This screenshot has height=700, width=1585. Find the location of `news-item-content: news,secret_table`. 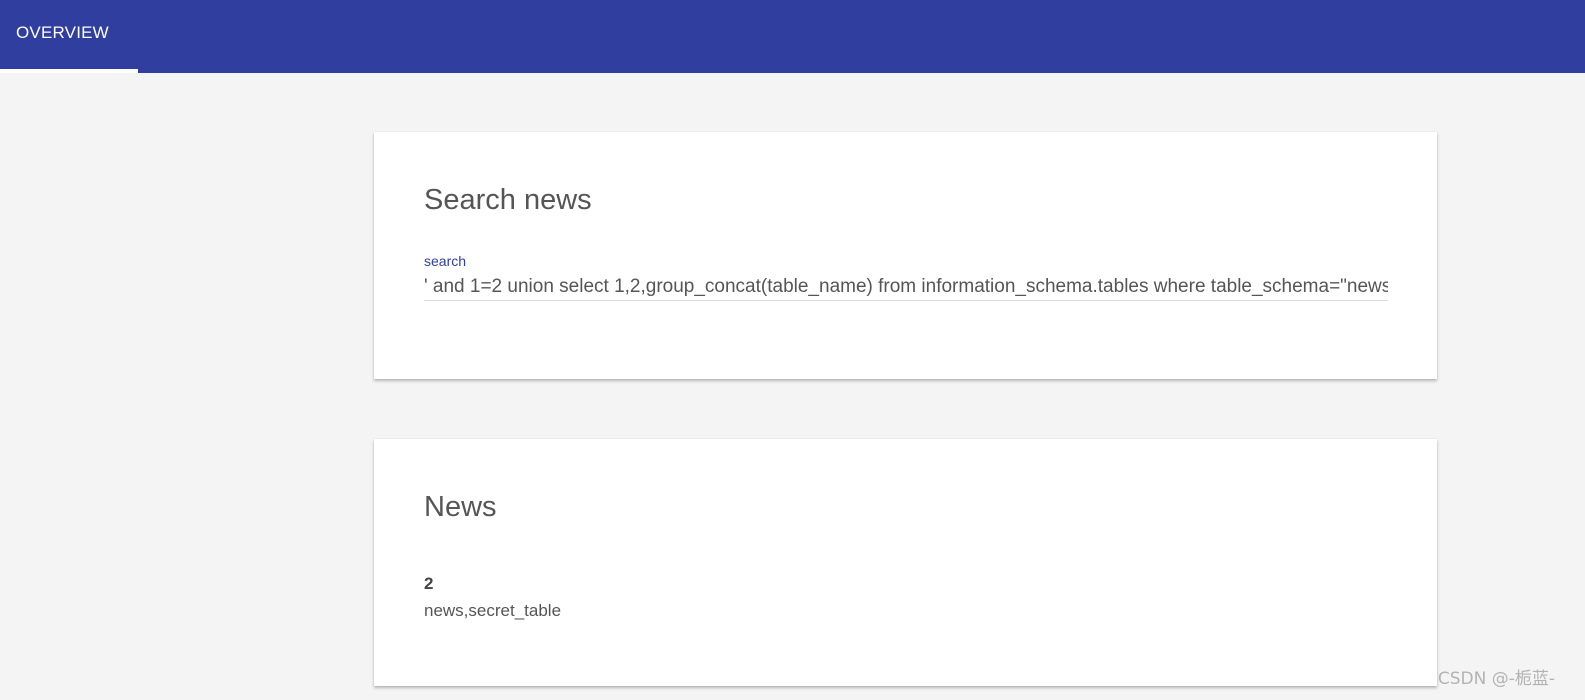

news-item-content: news,secret_table is located at coordinates (493, 610).